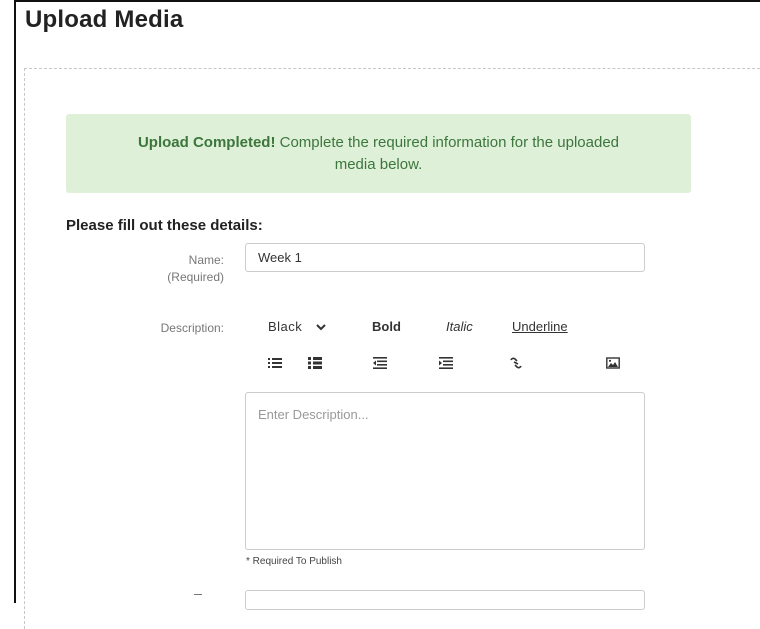 The width and height of the screenshot is (760, 629). I want to click on next-field-input, so click(445, 600).